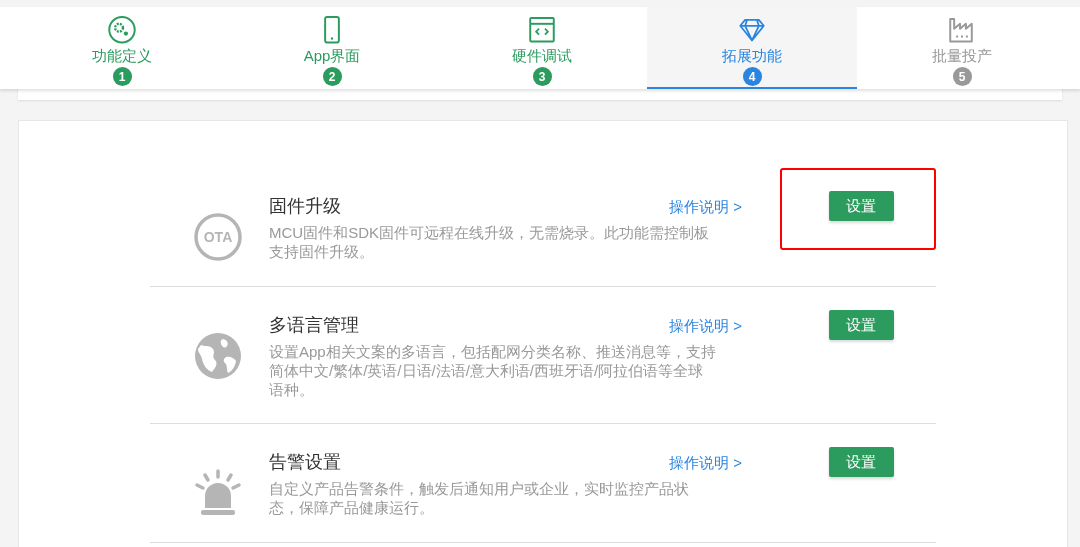 This screenshot has height=547, width=1080. I want to click on step-number: 5, so click(962, 76).